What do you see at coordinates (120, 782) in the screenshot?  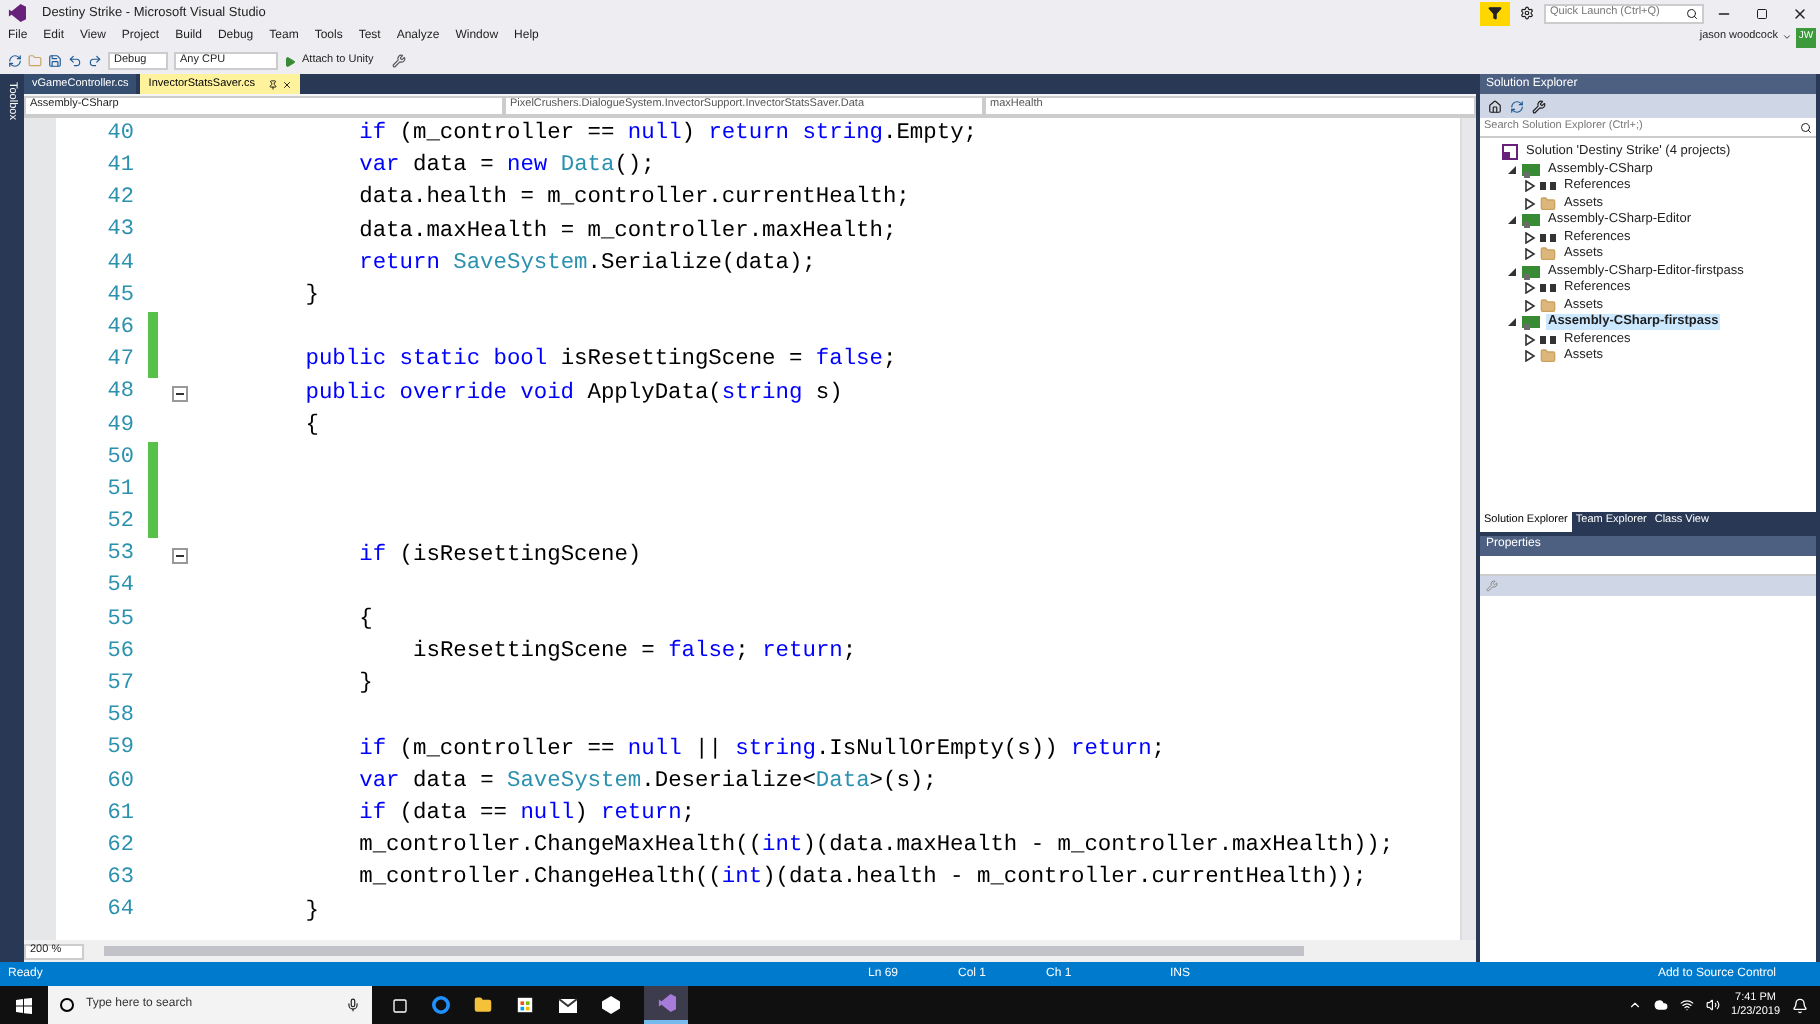 I see `line-number: 60` at bounding box center [120, 782].